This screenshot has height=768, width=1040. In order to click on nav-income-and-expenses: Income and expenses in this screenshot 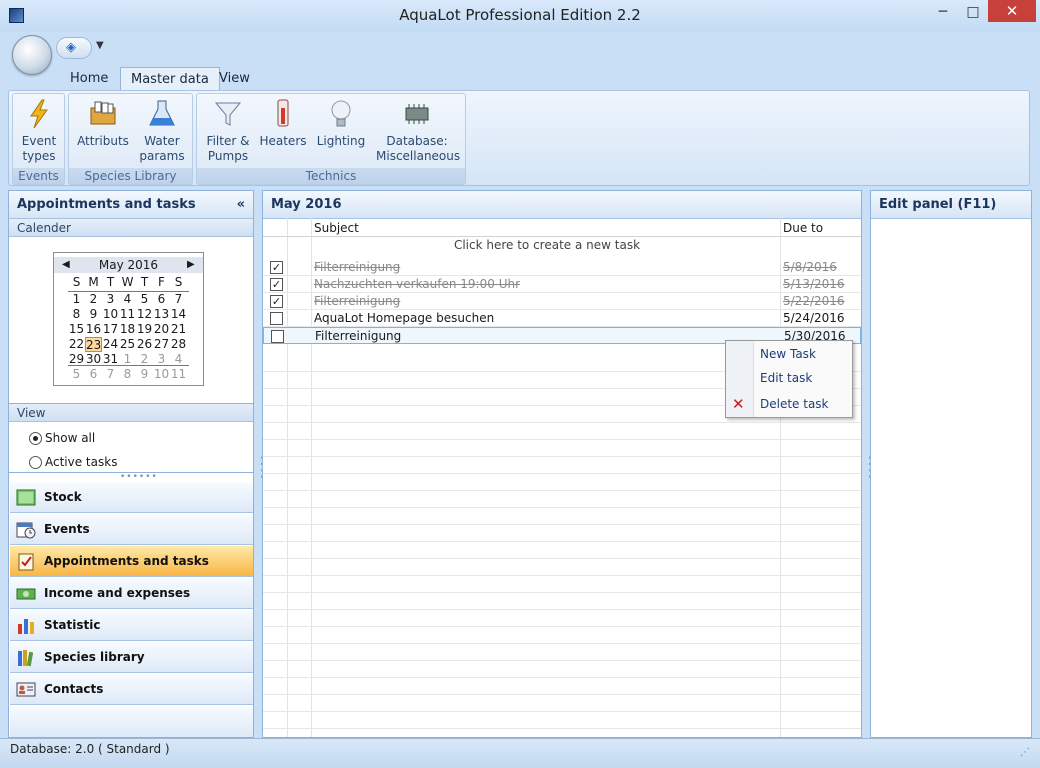, I will do `click(131, 593)`.